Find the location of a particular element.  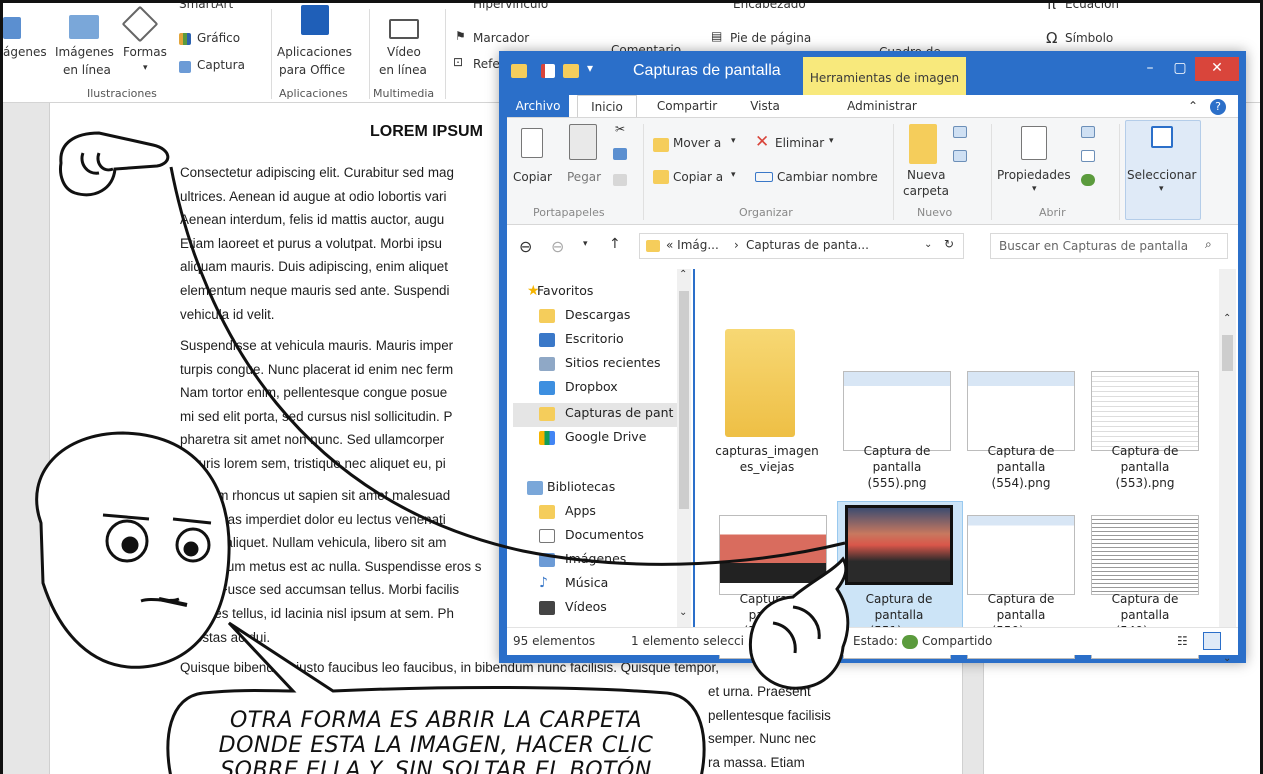

speech-line: SOBRE ELLA Y, SIN SOLTAR EL BOTÓN is located at coordinates (436, 766).